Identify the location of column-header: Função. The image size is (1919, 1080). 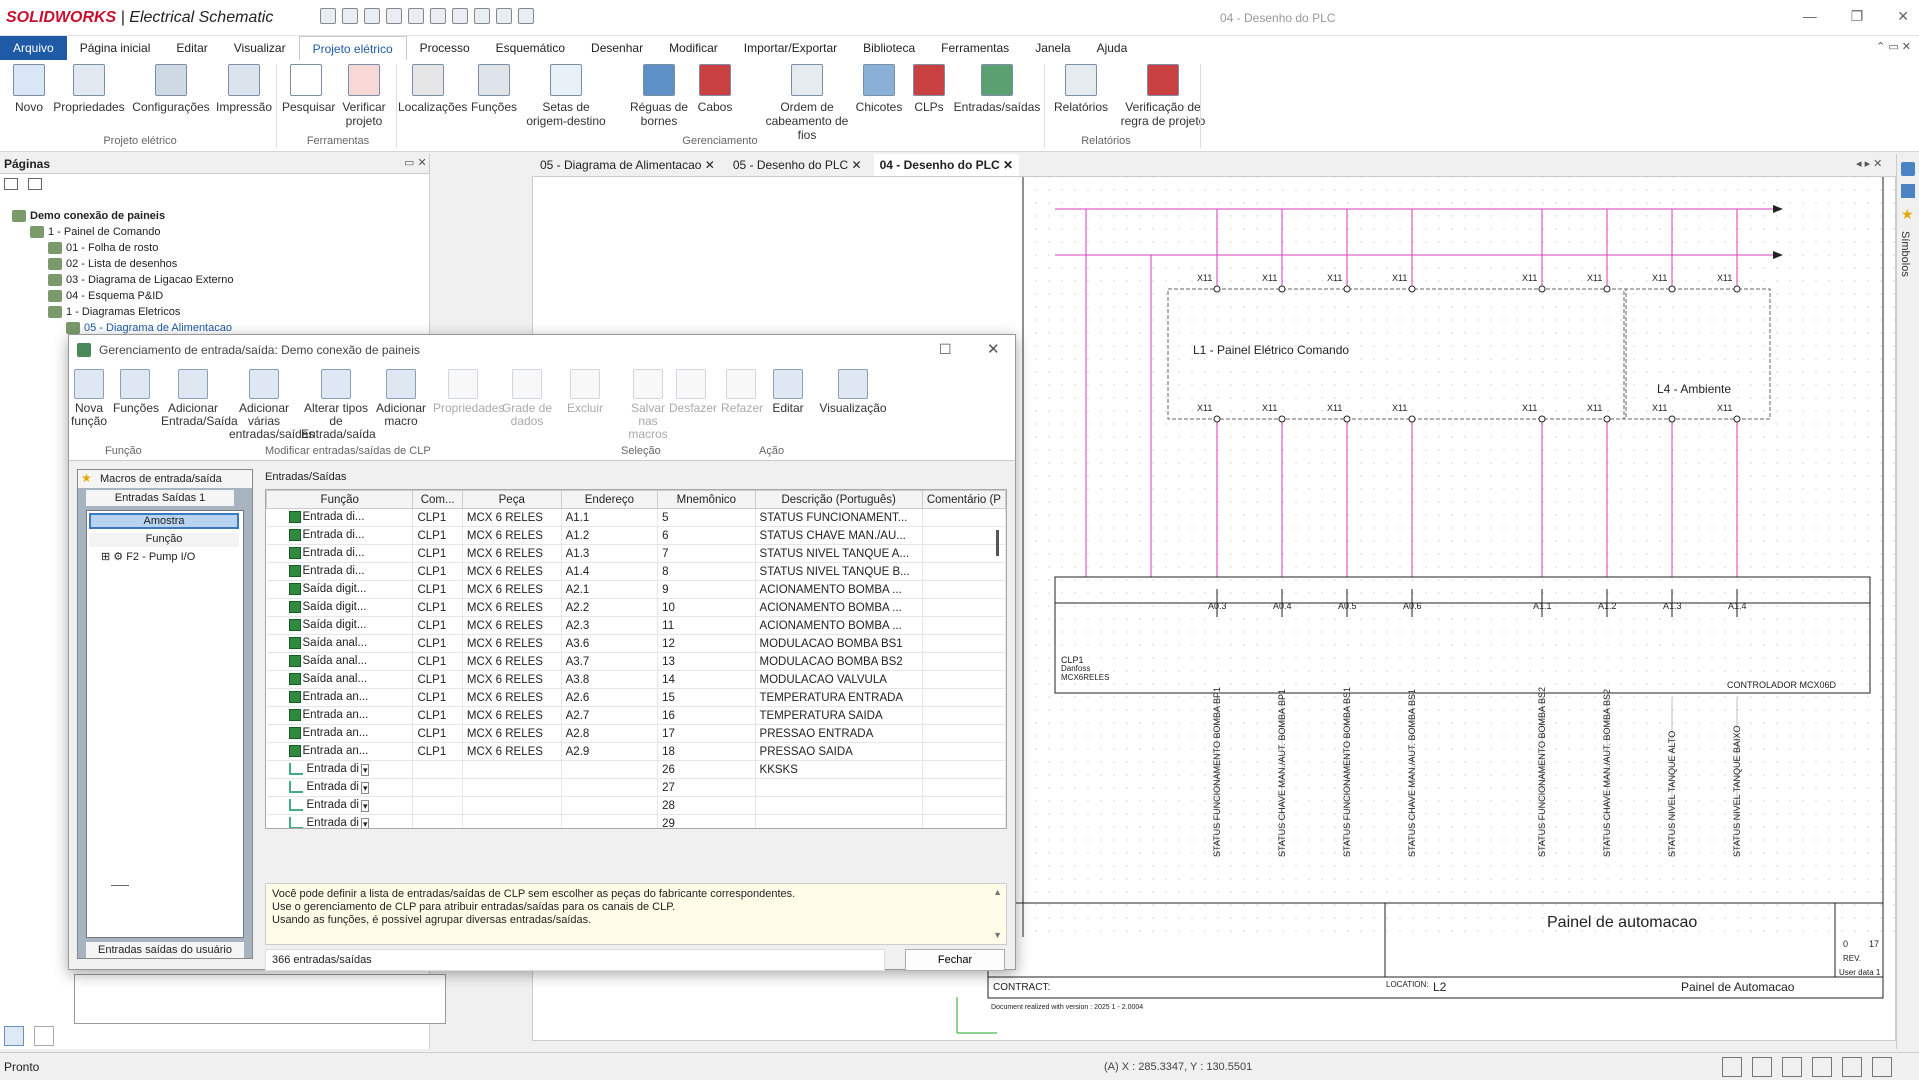
(340, 499).